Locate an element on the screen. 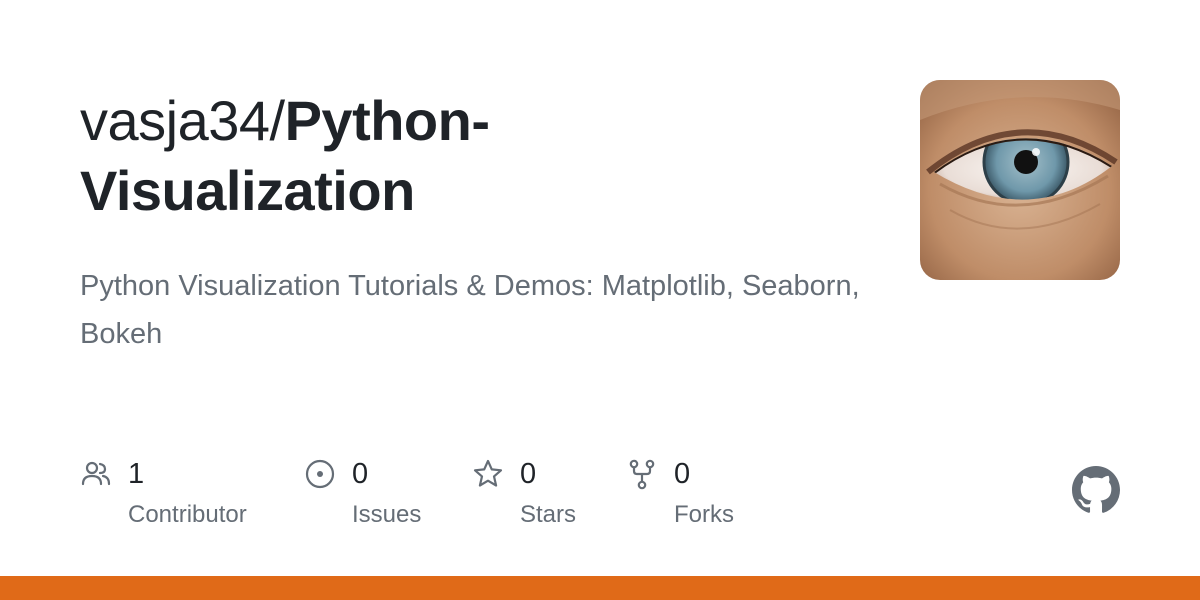 Image resolution: width=1200 pixels, height=600 pixels. repo-name-line2: Visualization is located at coordinates (247, 190).